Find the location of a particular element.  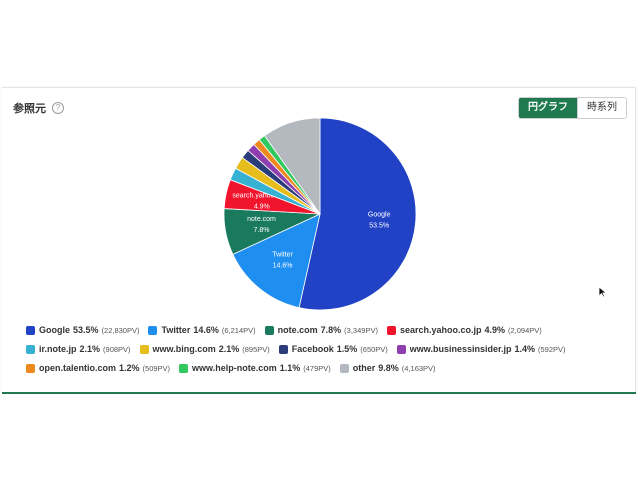

mouse-cursor-icon is located at coordinates (603, 292).